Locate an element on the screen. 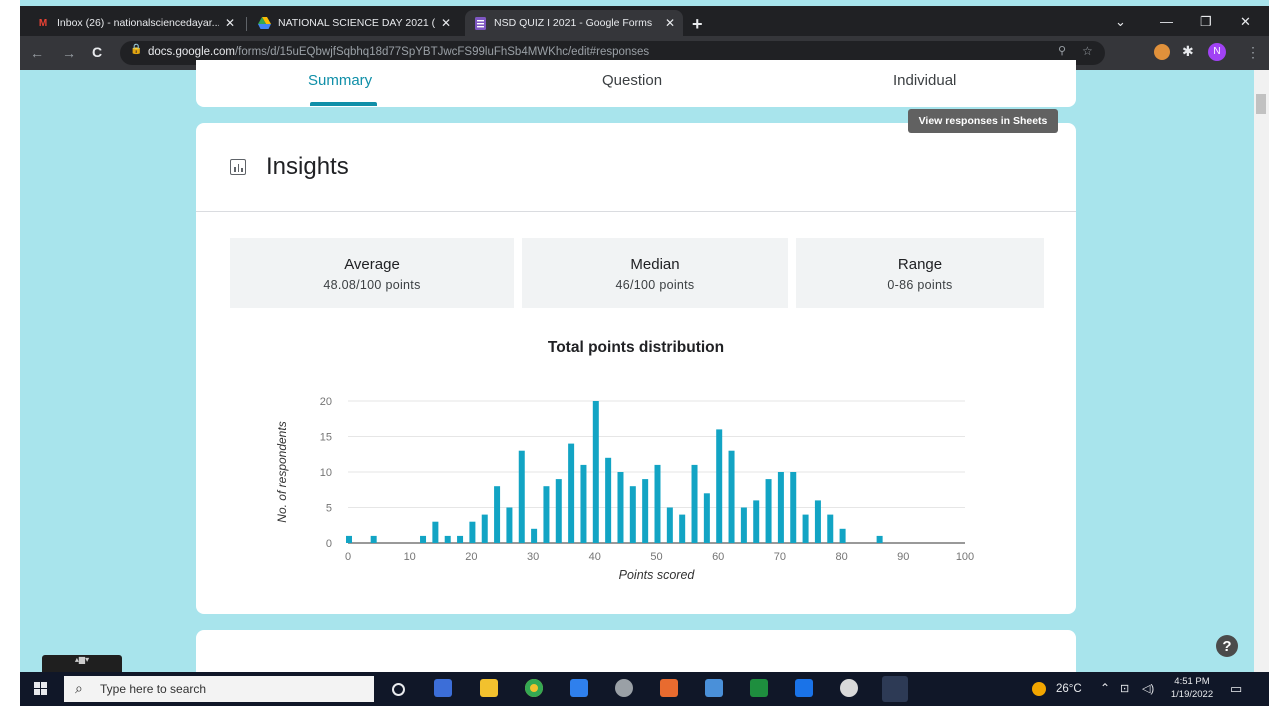 Image resolution: width=1275 pixels, height=706 pixels. x-tick-label: 70 is located at coordinates (780, 557).